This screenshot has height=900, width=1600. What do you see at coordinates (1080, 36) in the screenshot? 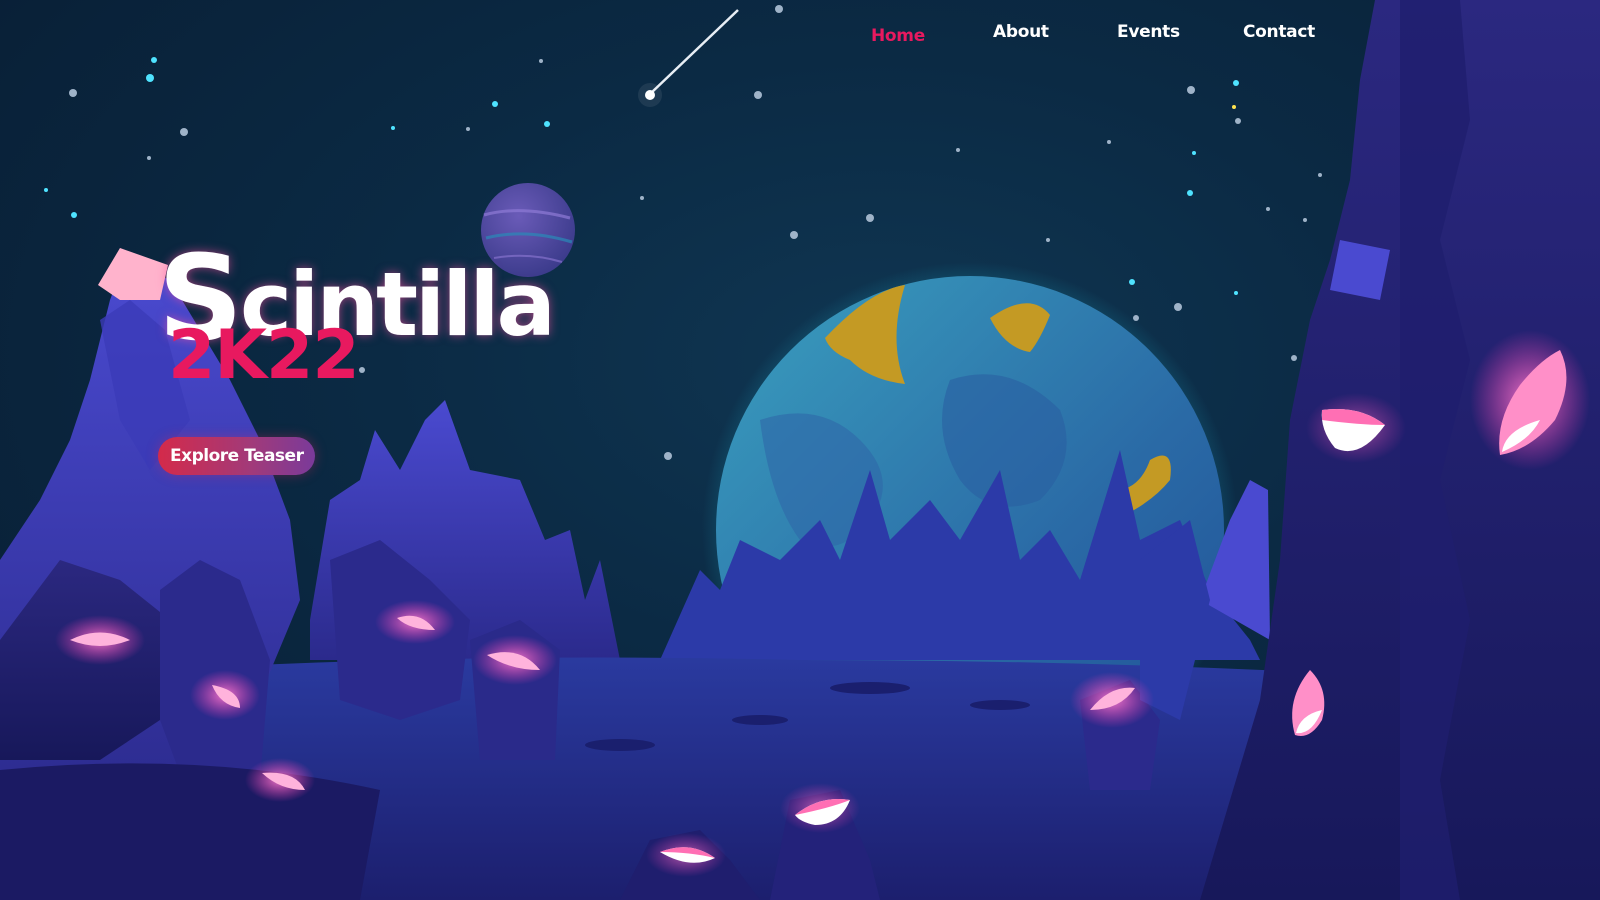
I see `top-nav: Home About Events Contact` at bounding box center [1080, 36].